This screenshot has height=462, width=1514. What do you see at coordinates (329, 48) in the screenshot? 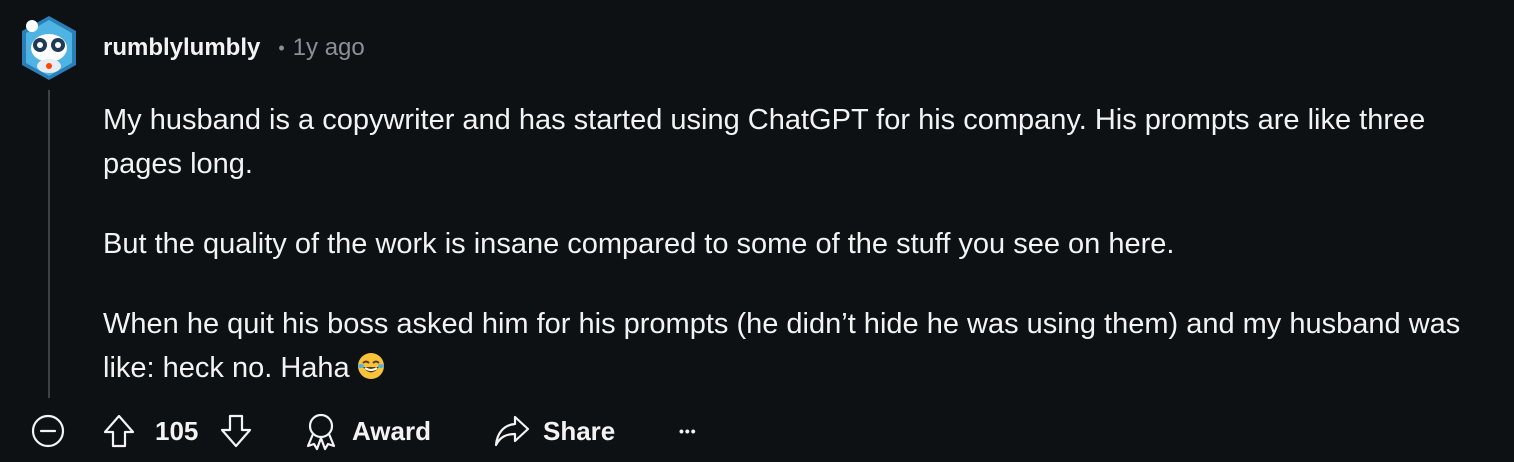
I see `timestamp: 1y ago` at bounding box center [329, 48].